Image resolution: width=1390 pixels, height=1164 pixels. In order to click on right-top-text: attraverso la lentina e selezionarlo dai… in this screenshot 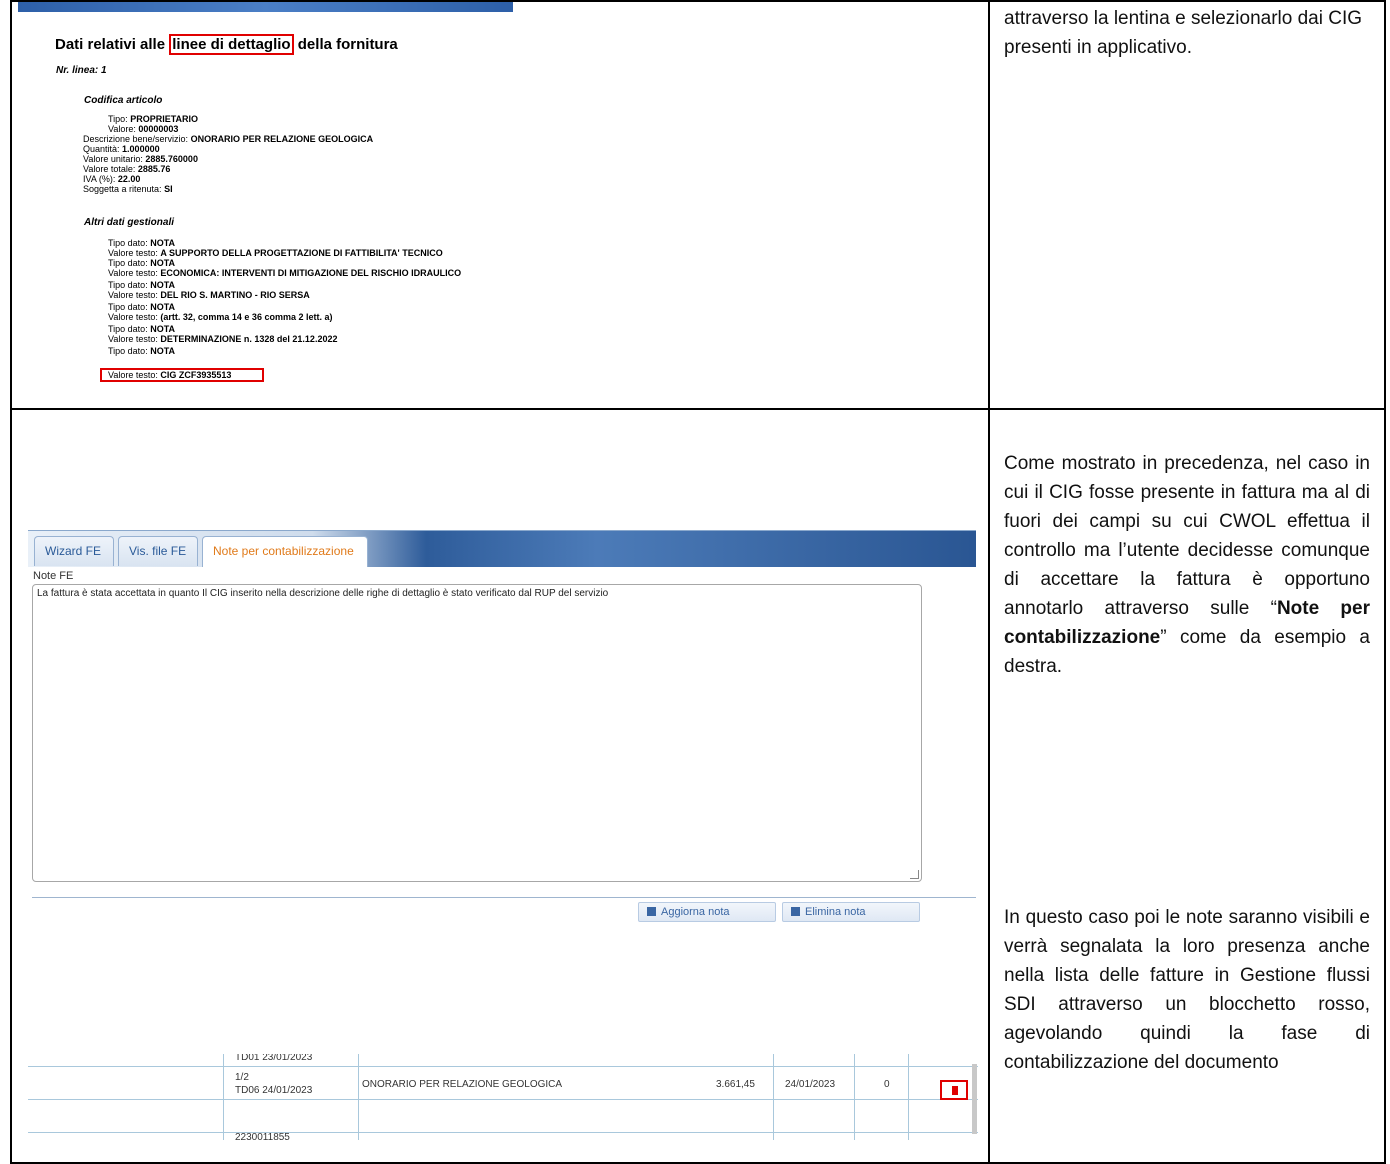, I will do `click(1183, 33)`.